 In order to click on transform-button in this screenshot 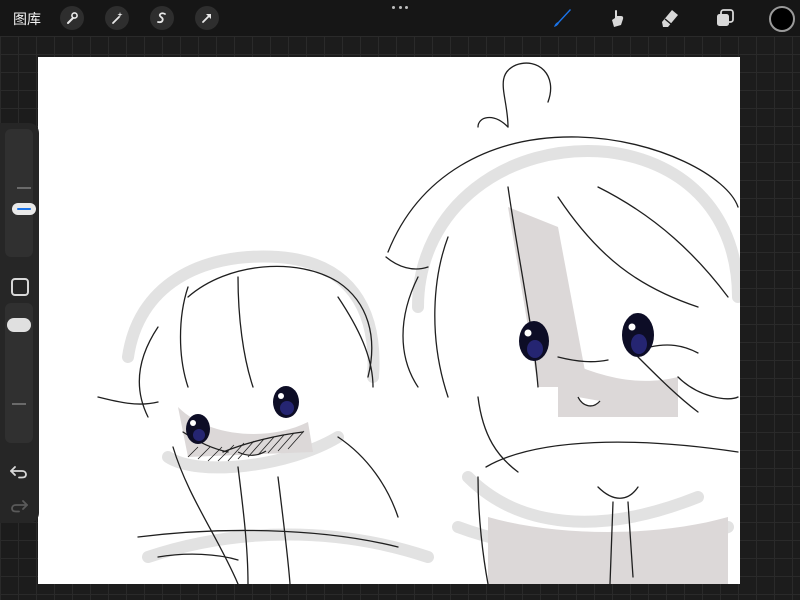, I will do `click(207, 18)`.